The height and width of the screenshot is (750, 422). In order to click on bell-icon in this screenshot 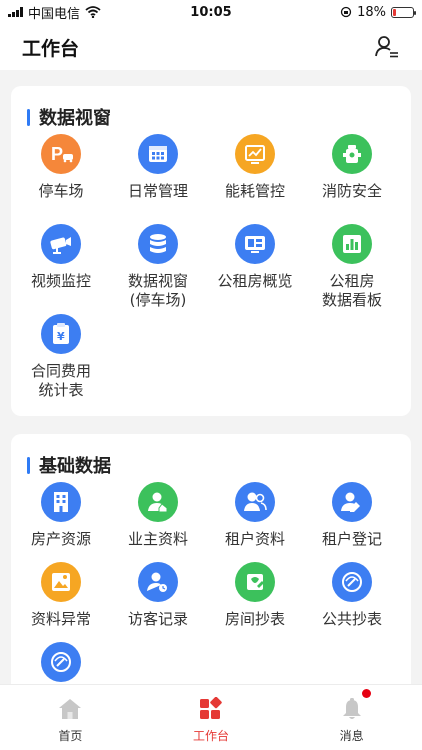, I will do `click(351, 708)`.